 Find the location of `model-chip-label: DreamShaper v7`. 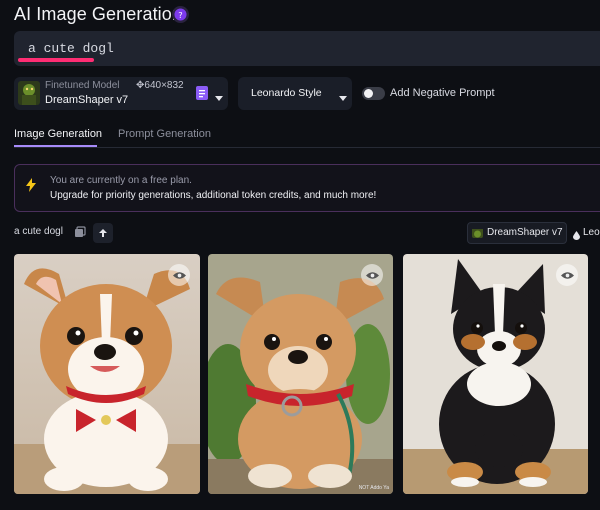

model-chip-label: DreamShaper v7 is located at coordinates (525, 232).